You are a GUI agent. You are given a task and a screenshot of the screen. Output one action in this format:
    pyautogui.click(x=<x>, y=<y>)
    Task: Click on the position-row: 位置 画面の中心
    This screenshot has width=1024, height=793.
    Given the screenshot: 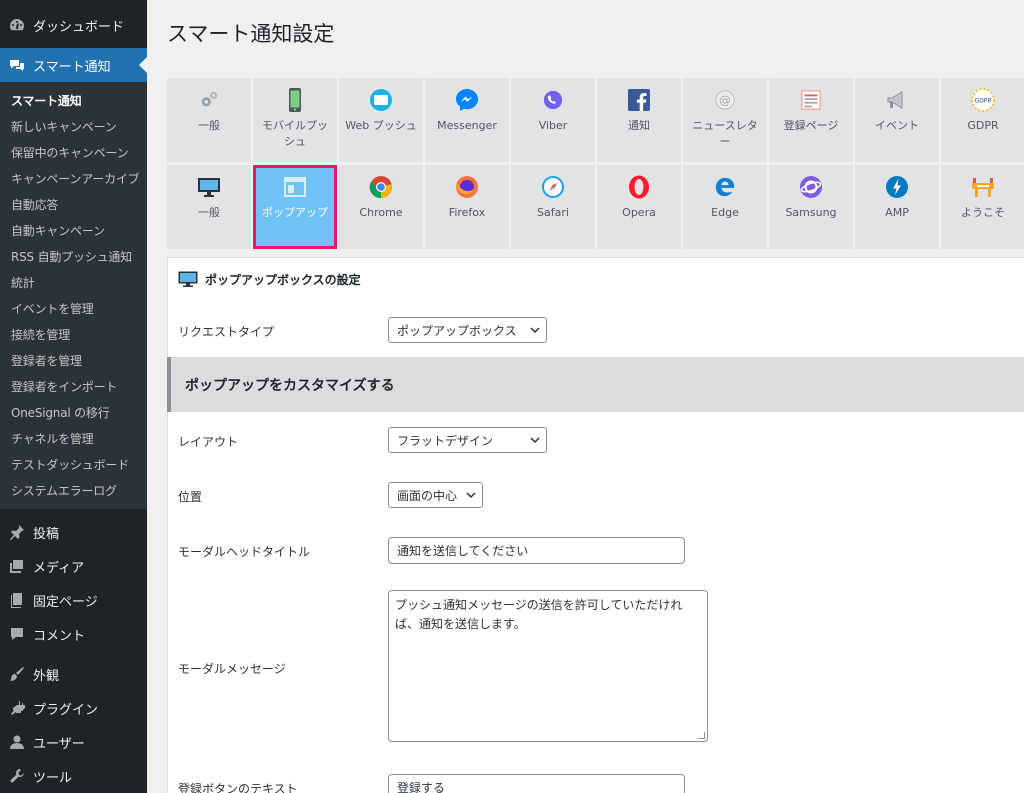 What is the action you would take?
    pyautogui.click(x=596, y=496)
    